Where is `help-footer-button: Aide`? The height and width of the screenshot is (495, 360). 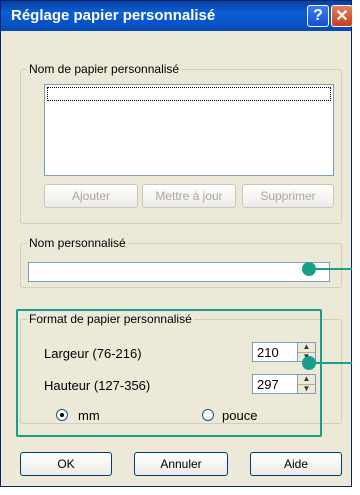 help-footer-button: Aide is located at coordinates (296, 464).